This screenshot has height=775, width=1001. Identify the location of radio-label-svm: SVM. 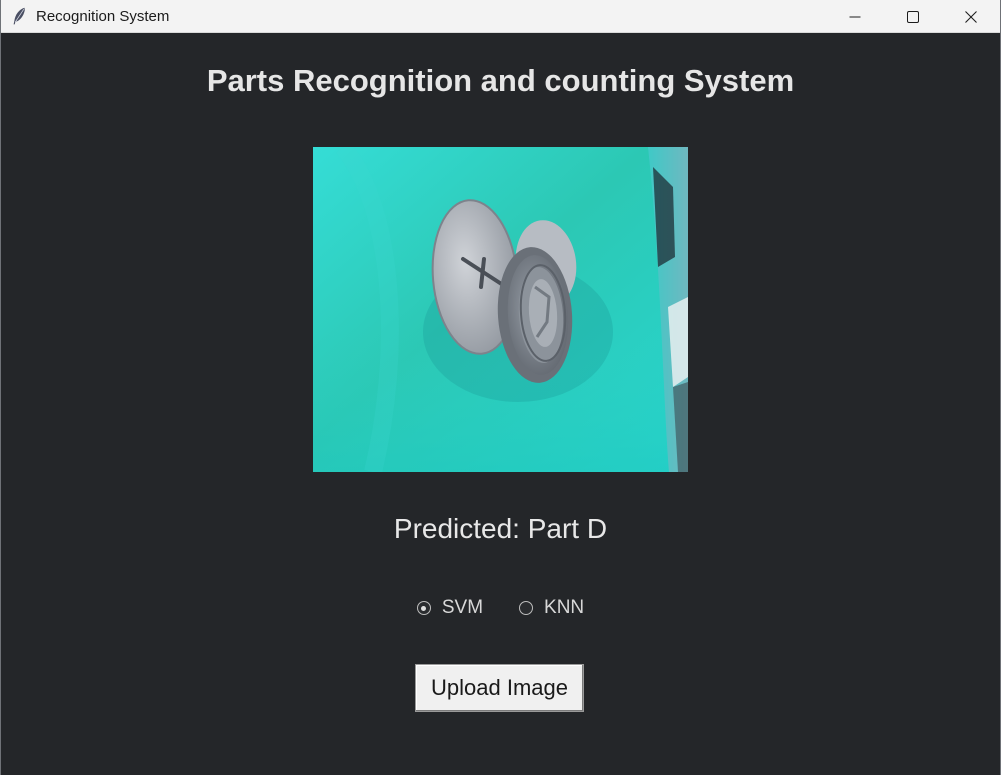
(462, 607).